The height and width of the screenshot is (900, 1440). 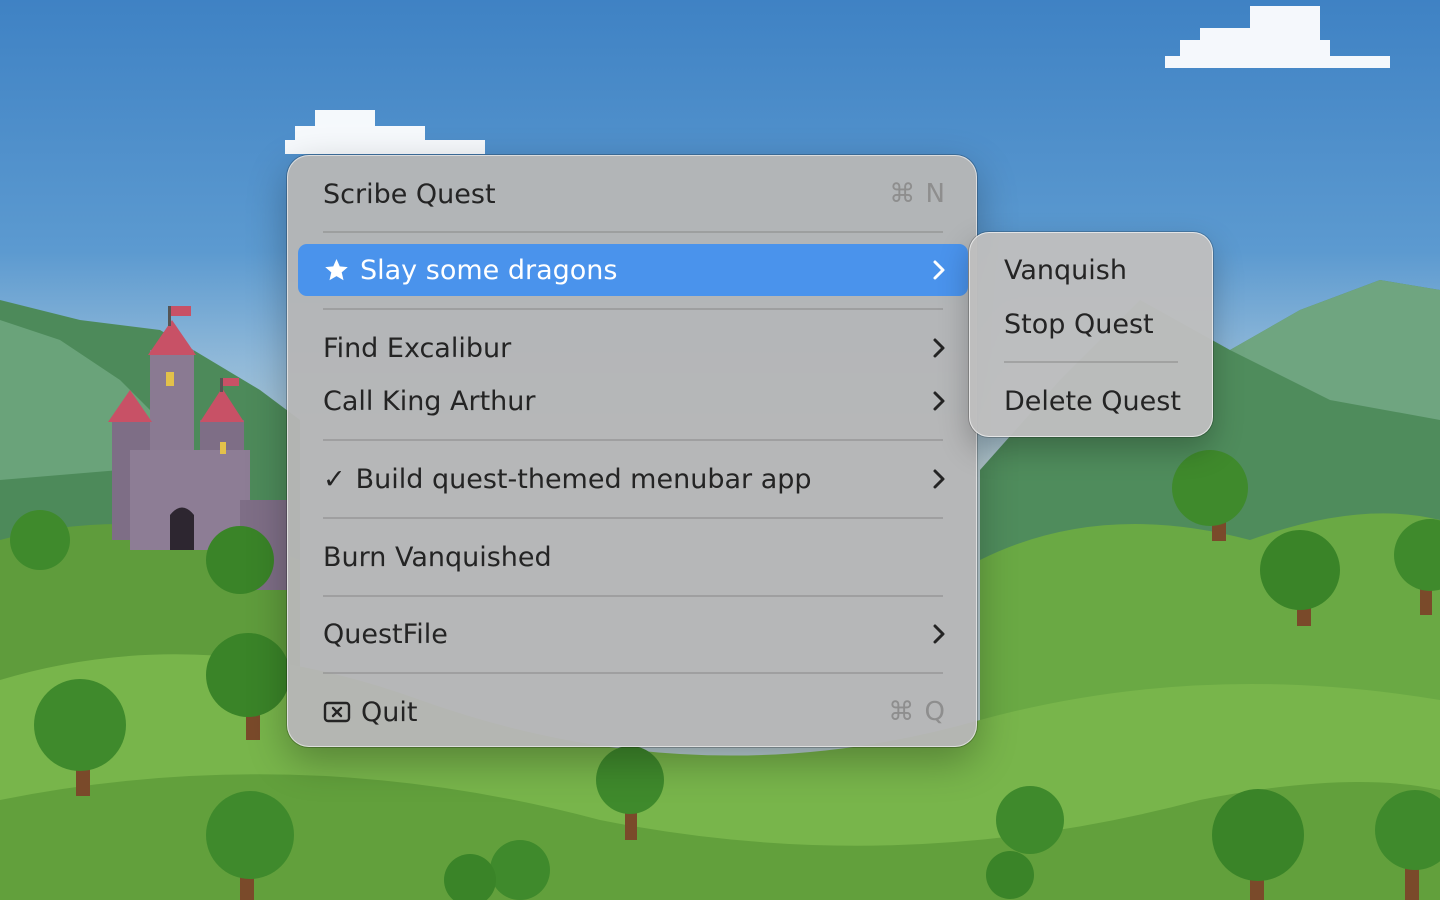 I want to click on menu-item-questfile: QuestFile, so click(x=633, y=634).